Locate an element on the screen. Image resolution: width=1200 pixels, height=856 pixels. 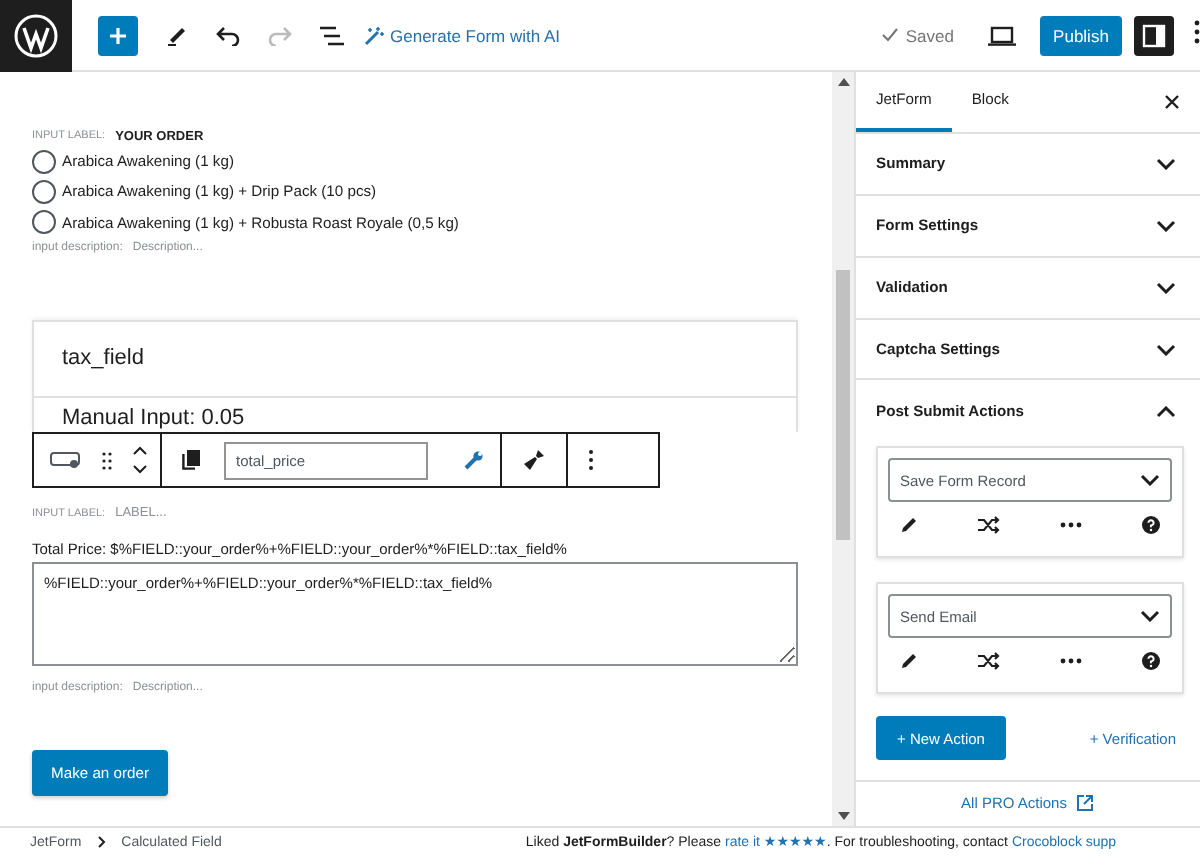
plus-icon is located at coordinates (118, 35).